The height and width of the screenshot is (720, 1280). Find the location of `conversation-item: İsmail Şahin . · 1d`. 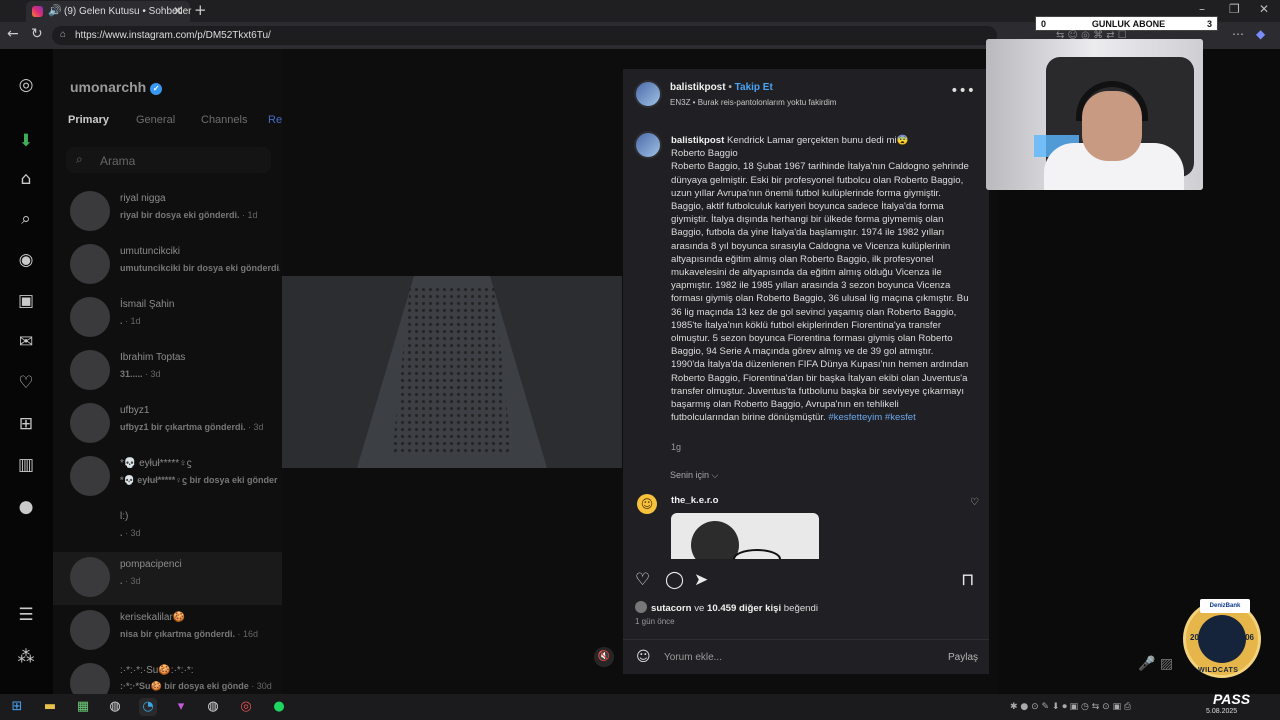

conversation-item: İsmail Şahin . · 1d is located at coordinates (167, 318).